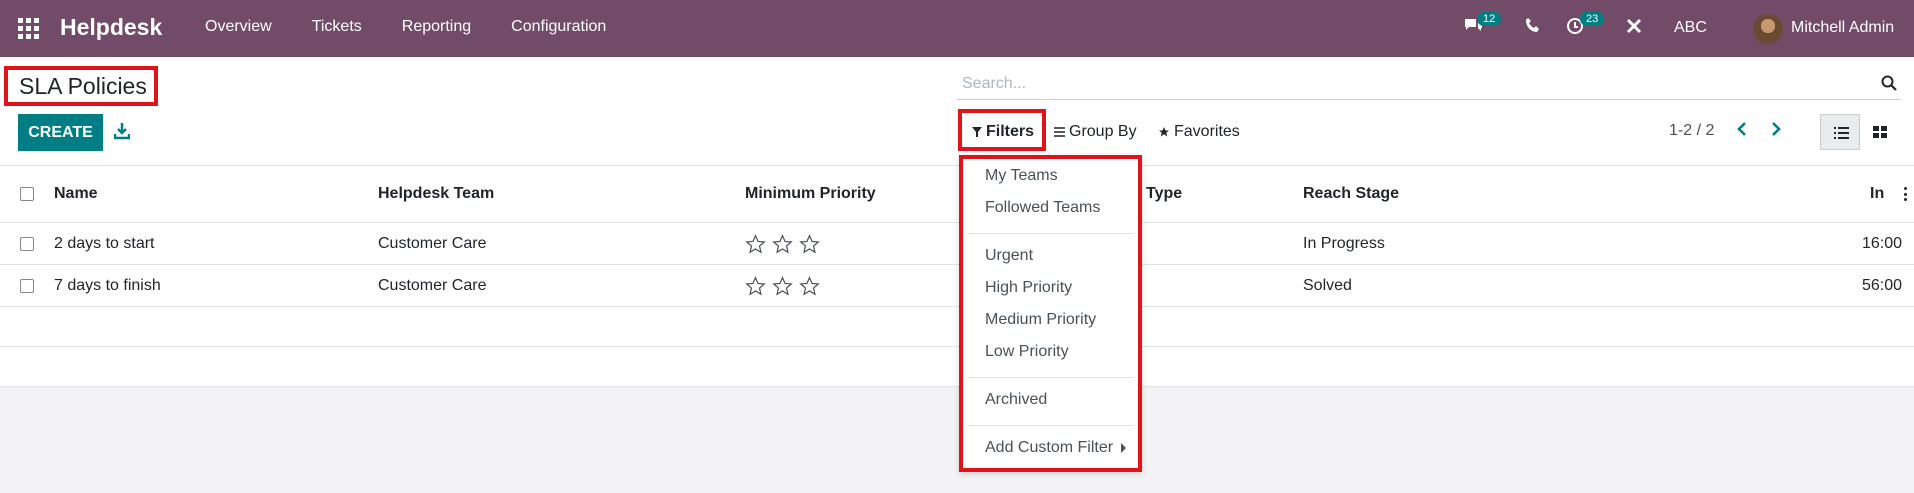  What do you see at coordinates (1327, 285) in the screenshot?
I see `row-reach-stage: Solved` at bounding box center [1327, 285].